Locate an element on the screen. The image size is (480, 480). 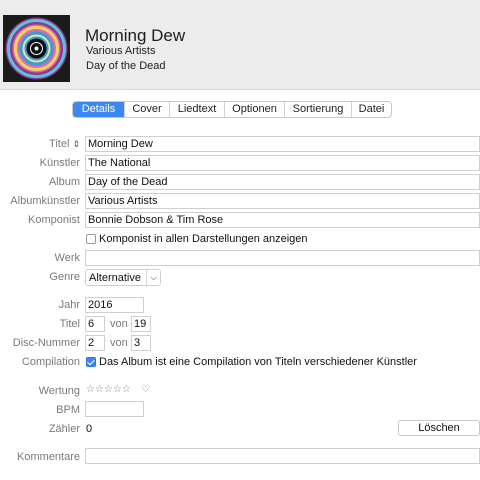
year-field: 2016 is located at coordinates (114, 305).